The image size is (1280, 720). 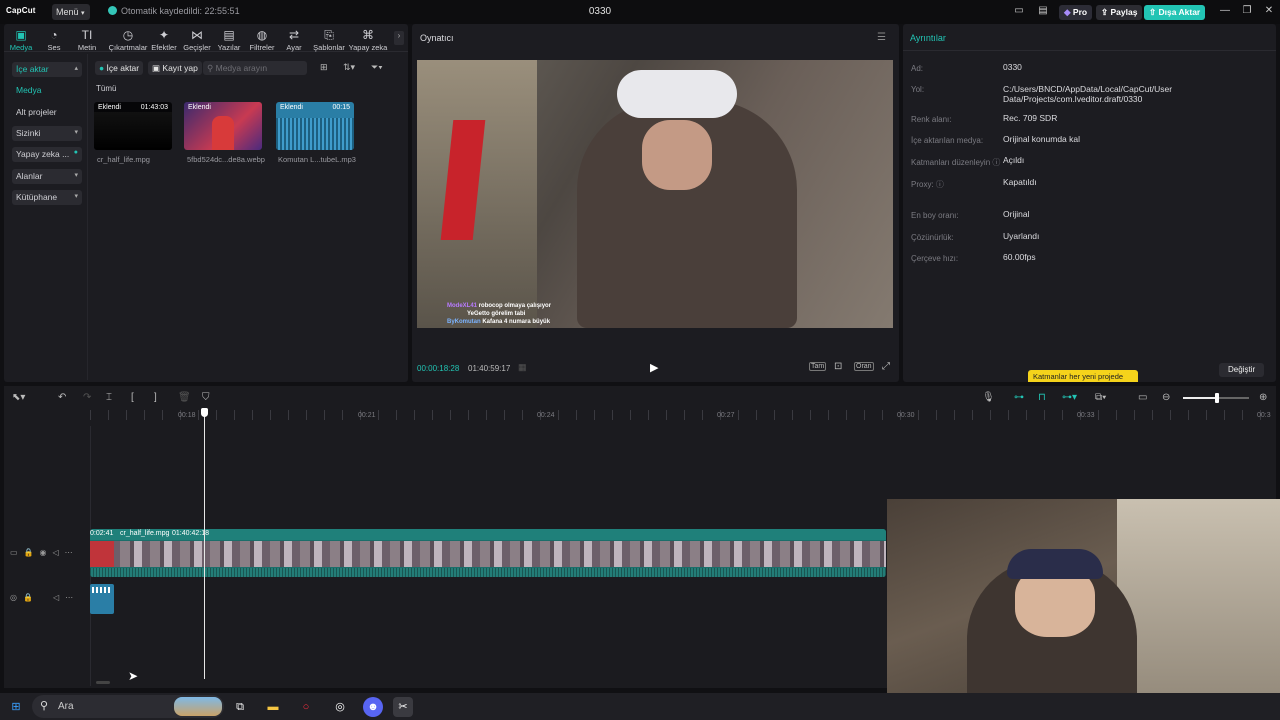 I want to click on microphone-icon: 🎙, so click(x=988, y=397).